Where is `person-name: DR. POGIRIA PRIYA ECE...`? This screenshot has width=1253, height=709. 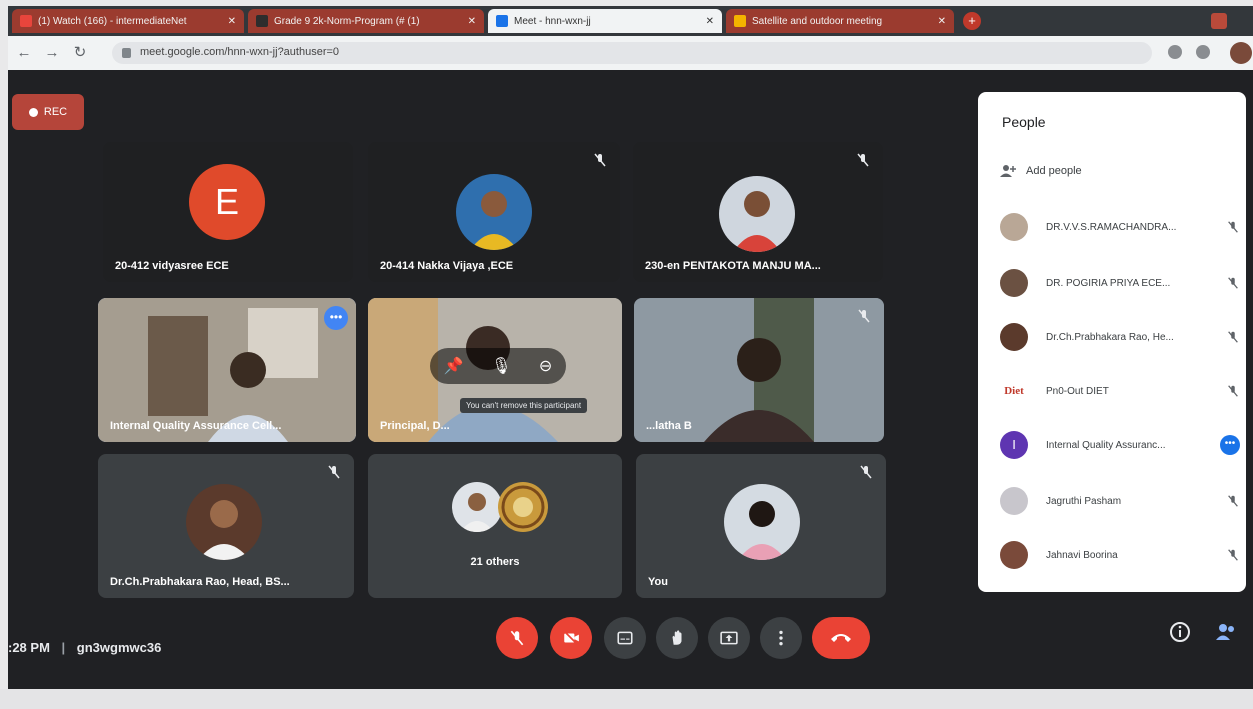 person-name: DR. POGIRIA PRIYA ECE... is located at coordinates (1108, 283).